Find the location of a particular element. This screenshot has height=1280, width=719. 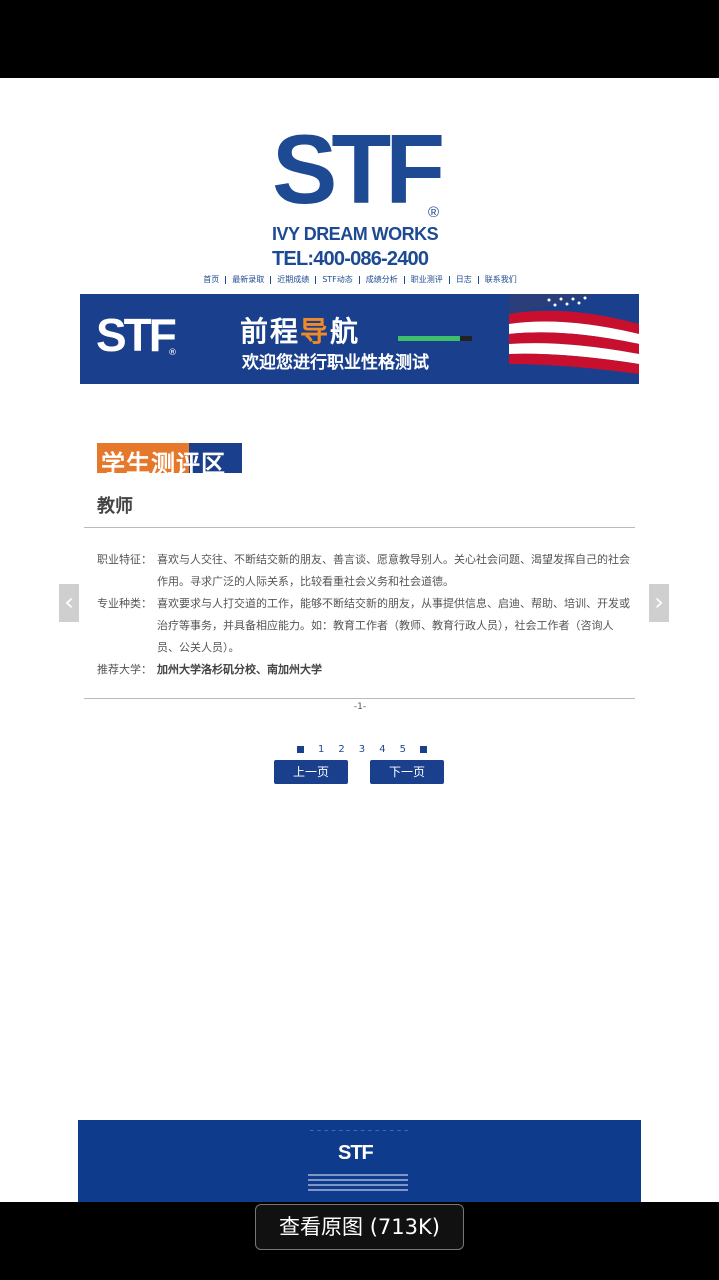

next-page-button: 下一页 is located at coordinates (407, 772).